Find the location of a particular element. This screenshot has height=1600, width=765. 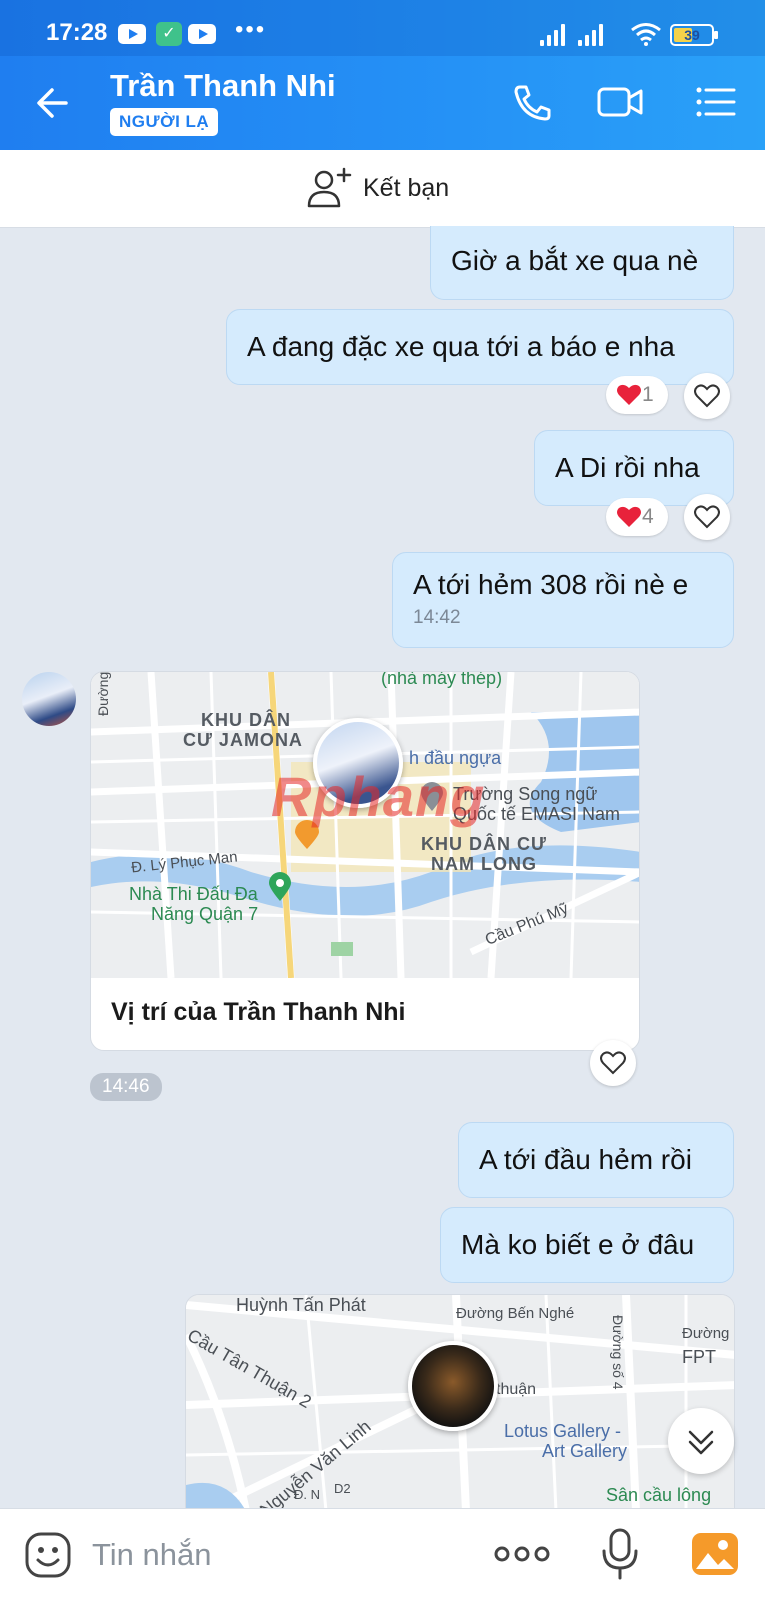

map-label: Huỳnh Tấn Phát is located at coordinates (301, 1305).